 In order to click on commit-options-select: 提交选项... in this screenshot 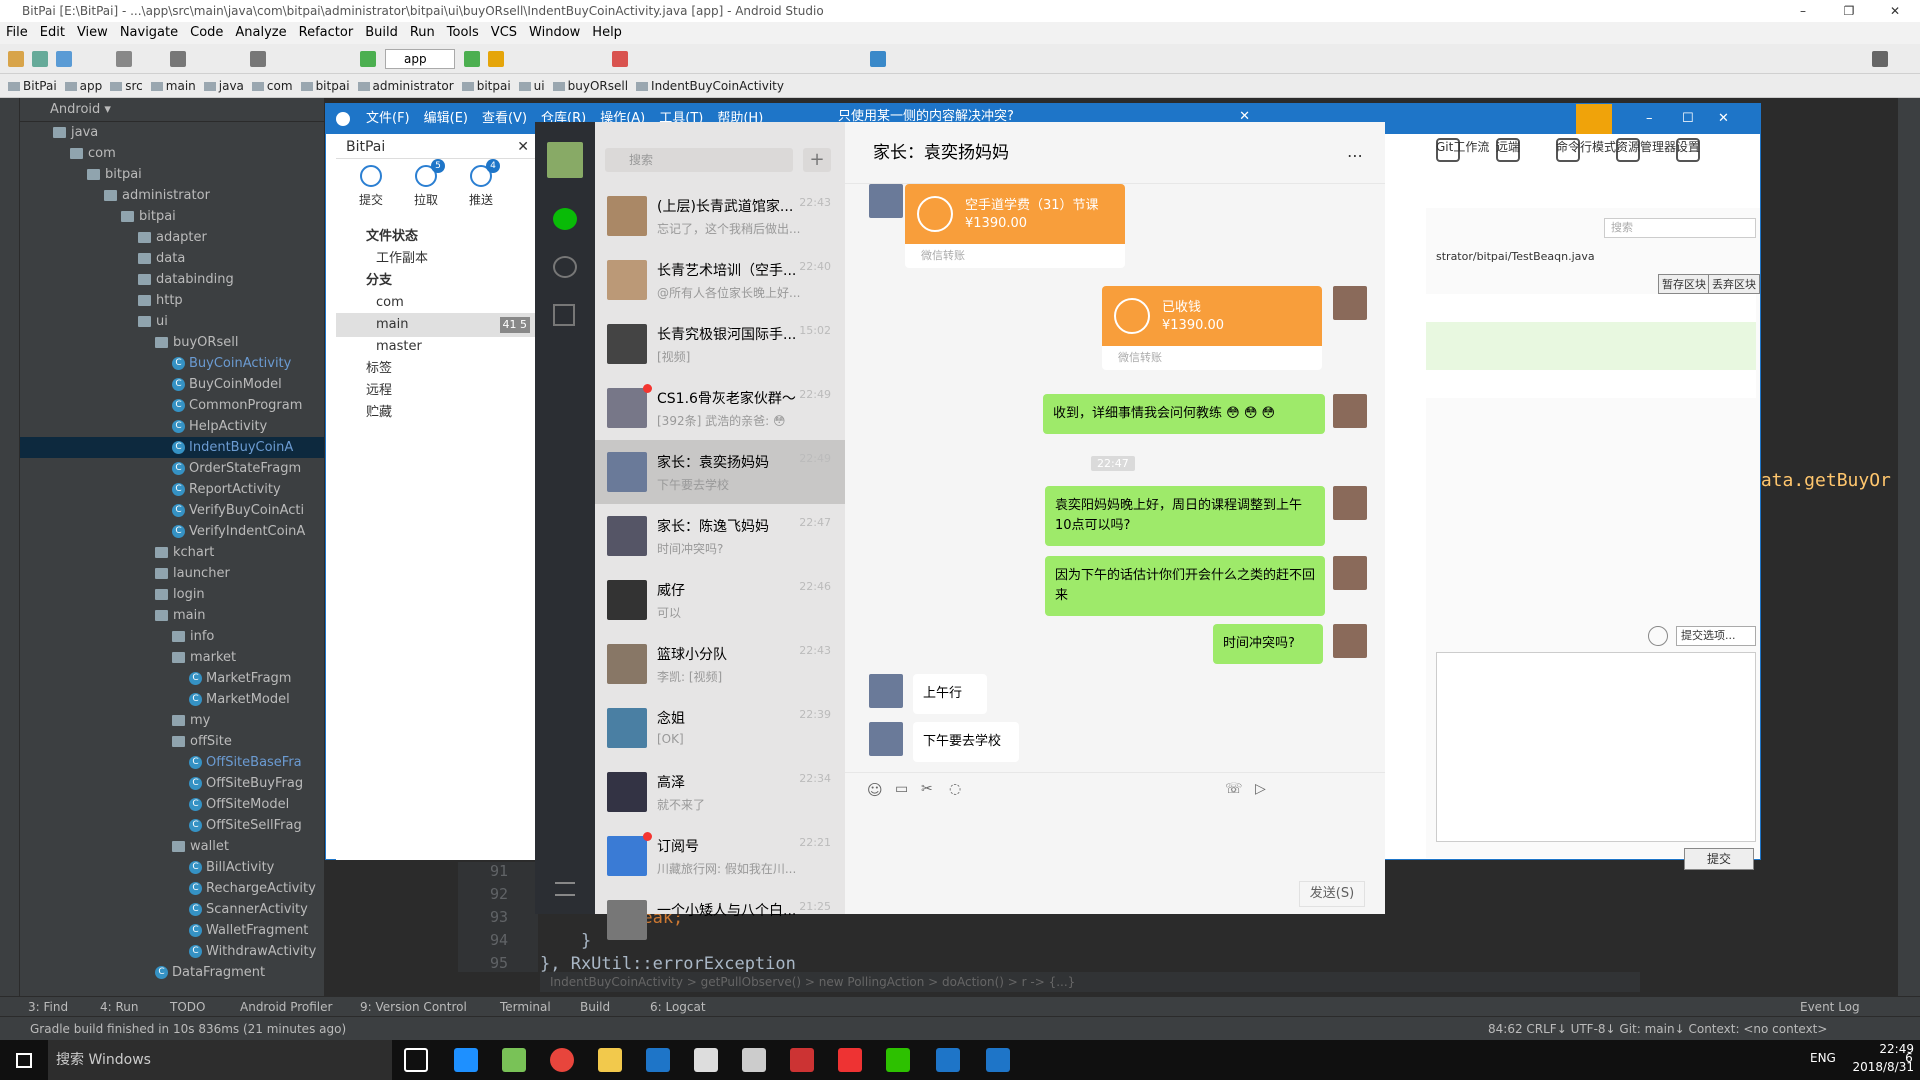, I will do `click(1716, 636)`.